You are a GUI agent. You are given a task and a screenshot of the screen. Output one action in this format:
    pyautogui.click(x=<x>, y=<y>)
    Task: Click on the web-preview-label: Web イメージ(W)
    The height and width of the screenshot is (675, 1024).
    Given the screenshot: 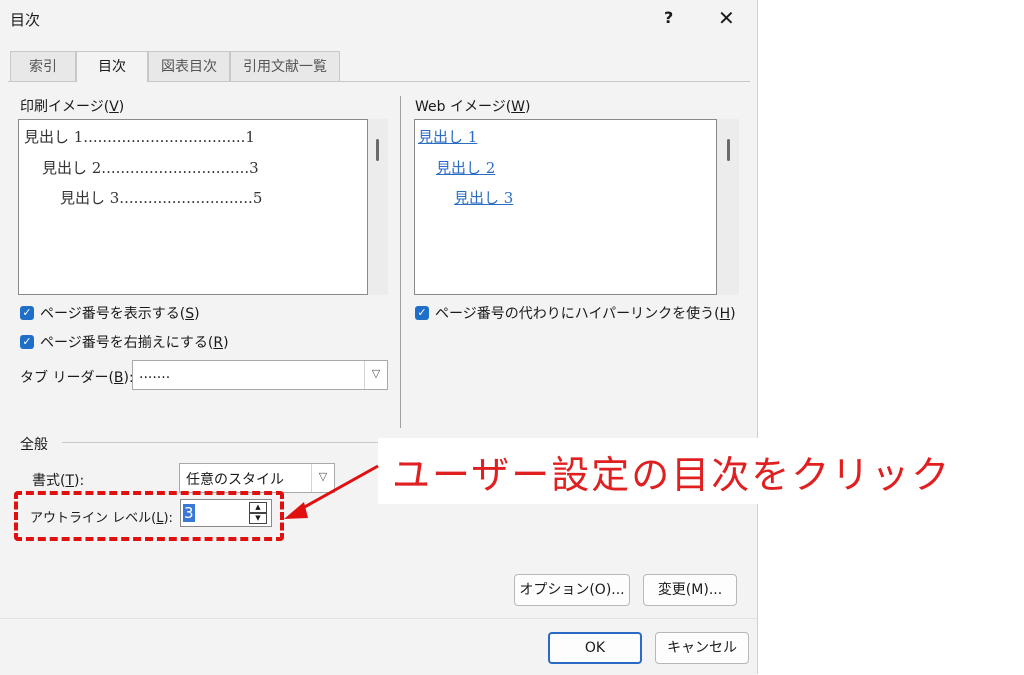 What is the action you would take?
    pyautogui.click(x=473, y=107)
    